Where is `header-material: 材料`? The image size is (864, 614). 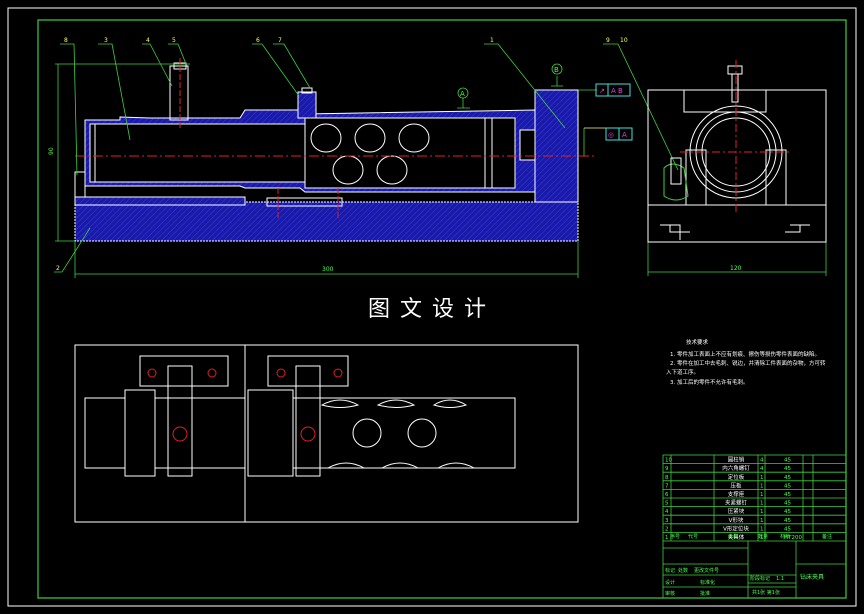
header-material: 材料 is located at coordinates (785, 536).